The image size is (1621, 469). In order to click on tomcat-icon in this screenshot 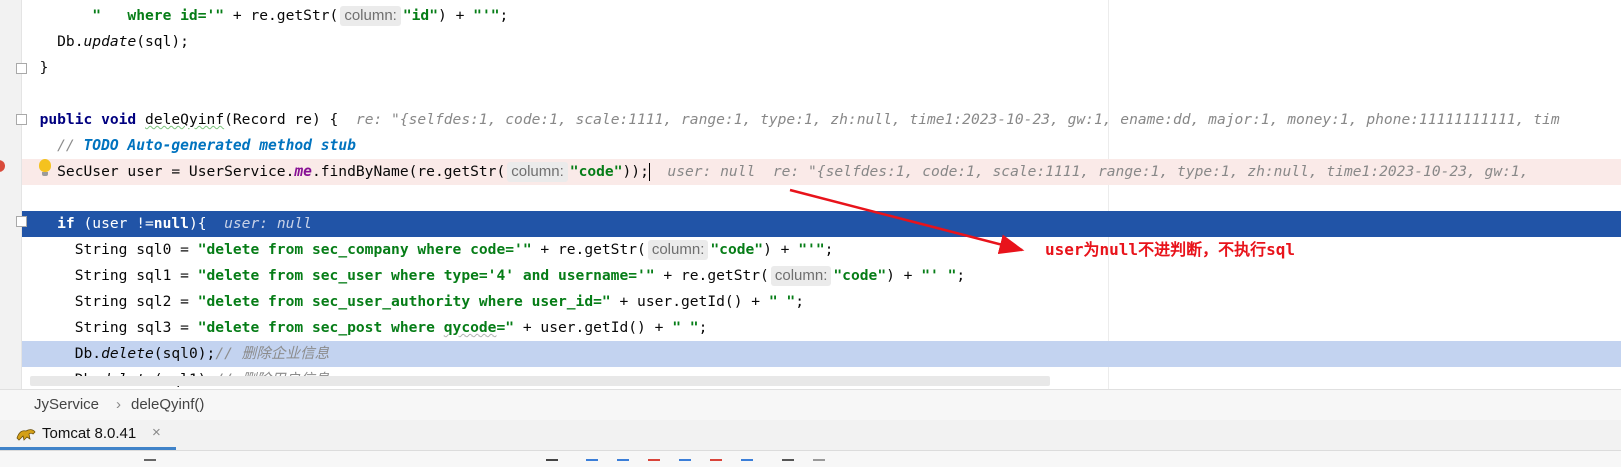, I will do `click(26, 435)`.